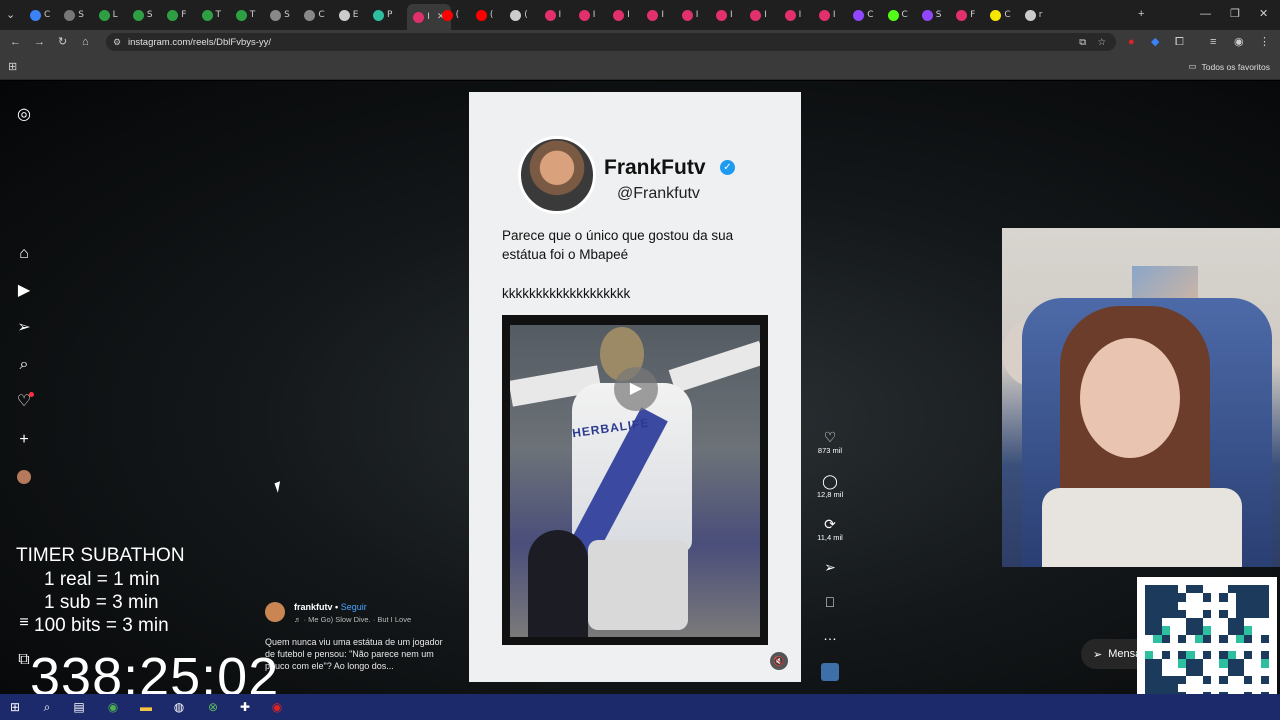 The width and height of the screenshot is (1280, 720). I want to click on plus-icon: +, so click(24, 440).